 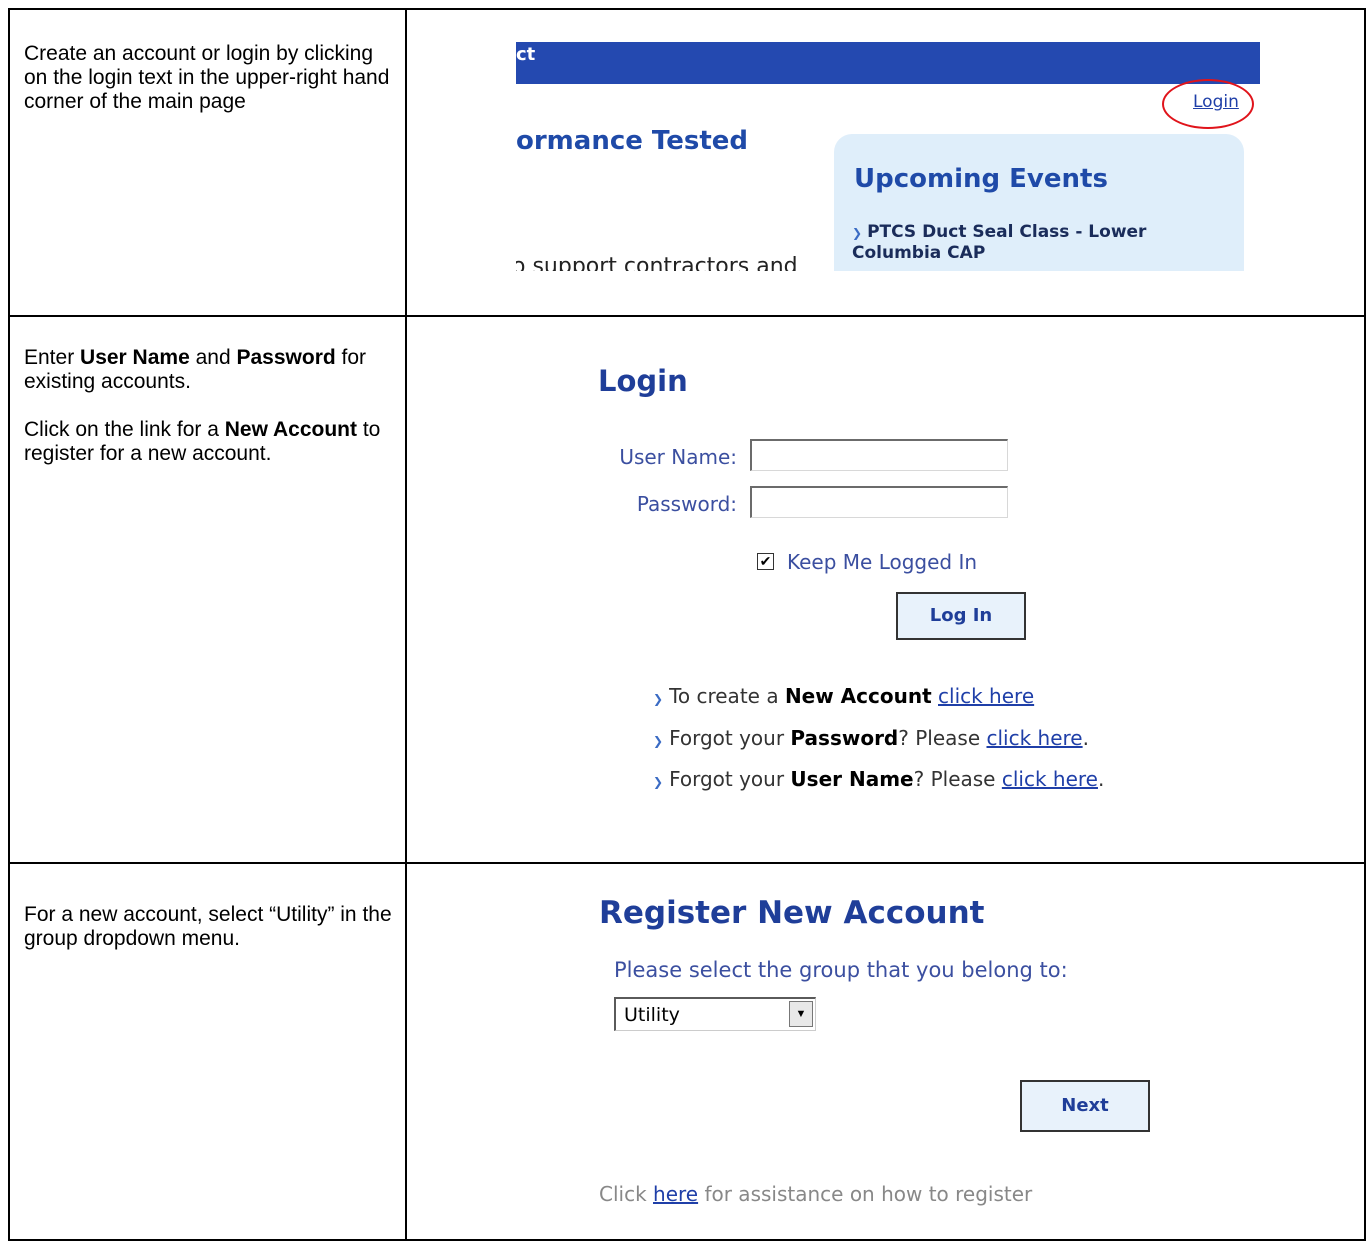 I want to click on checkmark-icon: ✔, so click(x=765, y=561).